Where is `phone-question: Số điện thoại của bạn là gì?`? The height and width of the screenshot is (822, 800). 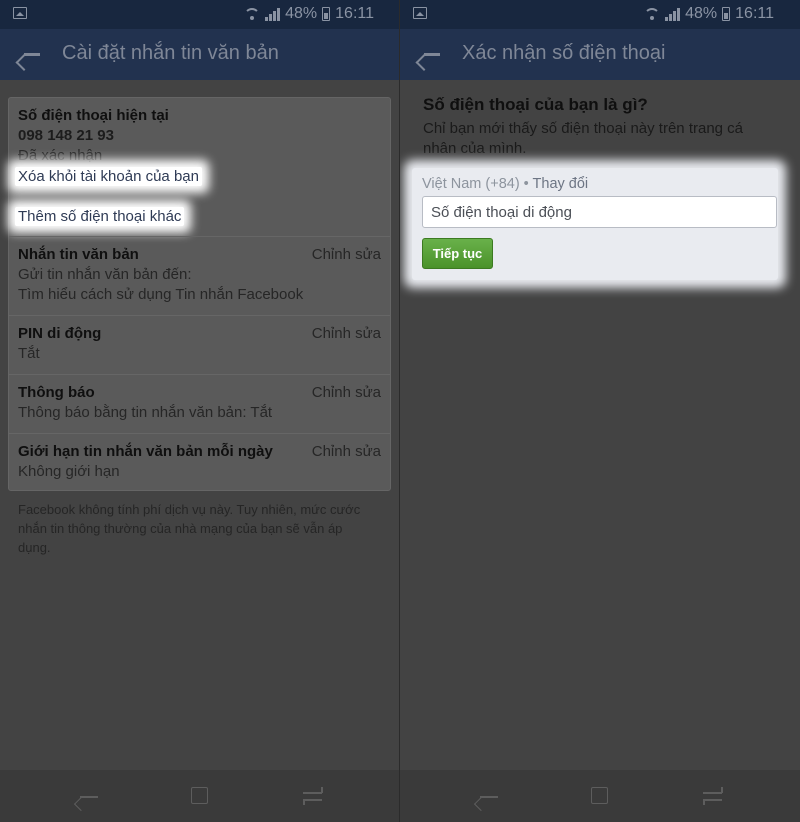 phone-question: Số điện thoại của bạn là gì? is located at coordinates (535, 104).